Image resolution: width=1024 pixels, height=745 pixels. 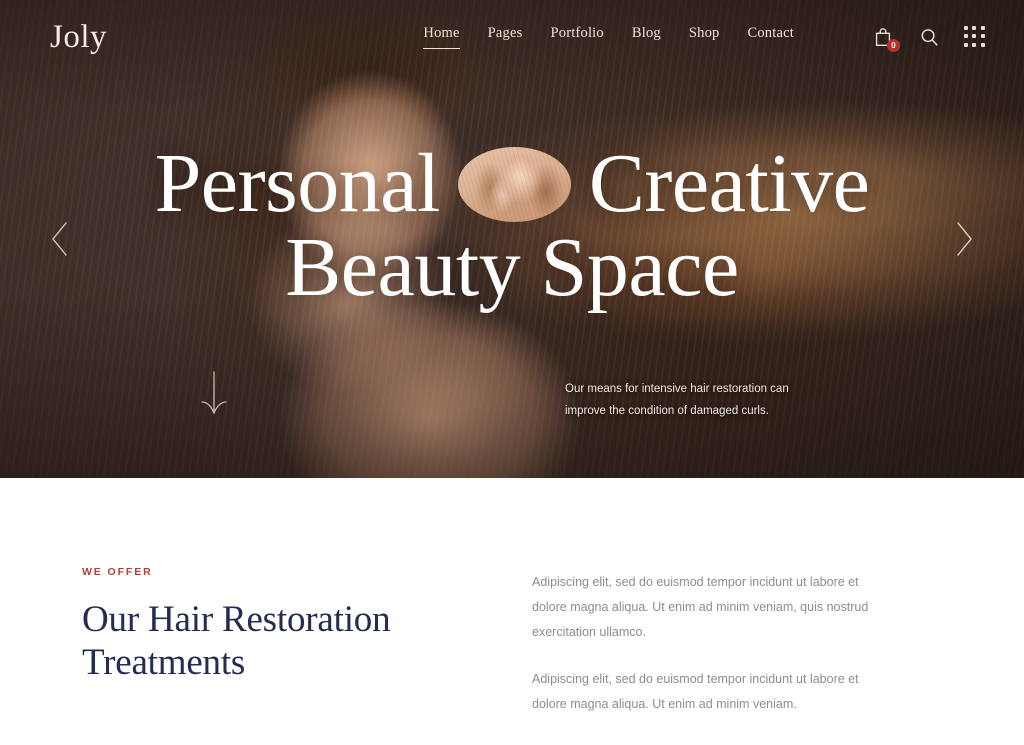 I want to click on hero-title-line-2: Beauty Space, so click(x=512, y=268).